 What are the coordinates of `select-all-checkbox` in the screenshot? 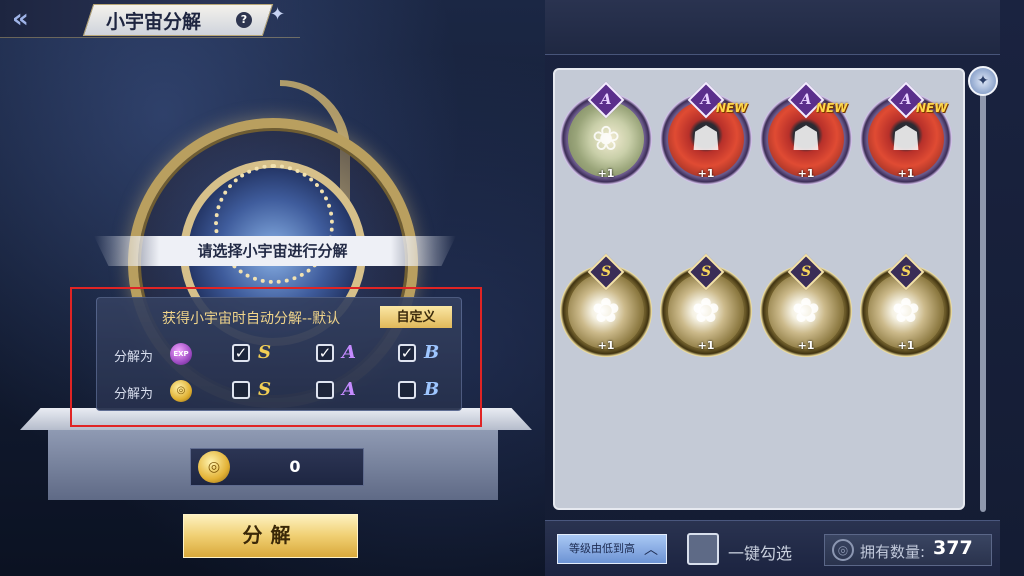 It's located at (703, 549).